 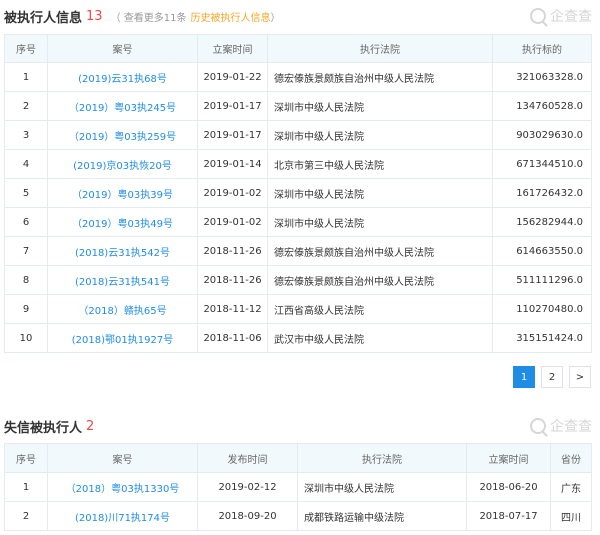 I want to click on executed-section-note: （ 查看更多11条 历史被执行人信息）, so click(x=196, y=16).